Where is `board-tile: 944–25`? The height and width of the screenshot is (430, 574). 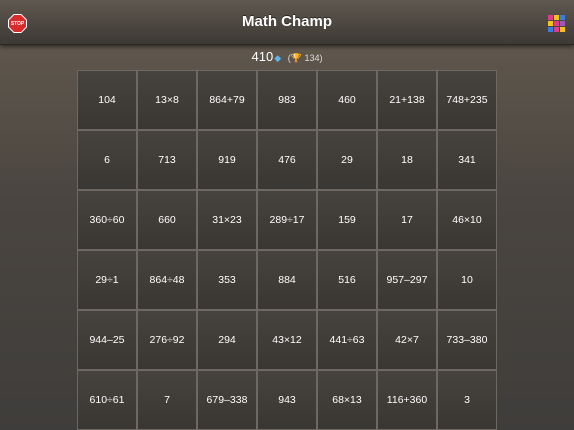
board-tile: 944–25 is located at coordinates (107, 340).